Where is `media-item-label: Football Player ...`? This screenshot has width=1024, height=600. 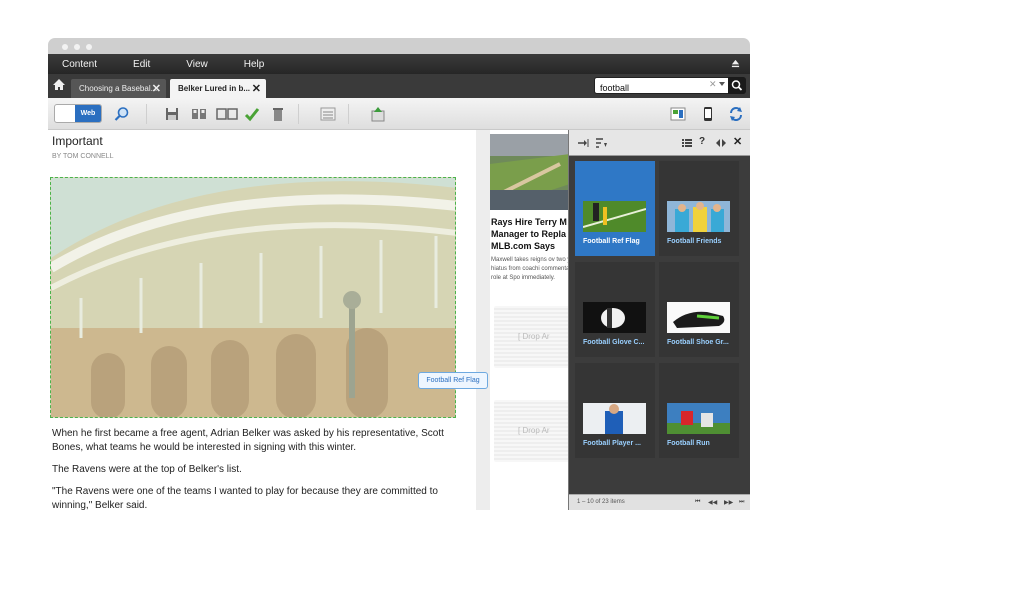 media-item-label: Football Player ... is located at coordinates (612, 443).